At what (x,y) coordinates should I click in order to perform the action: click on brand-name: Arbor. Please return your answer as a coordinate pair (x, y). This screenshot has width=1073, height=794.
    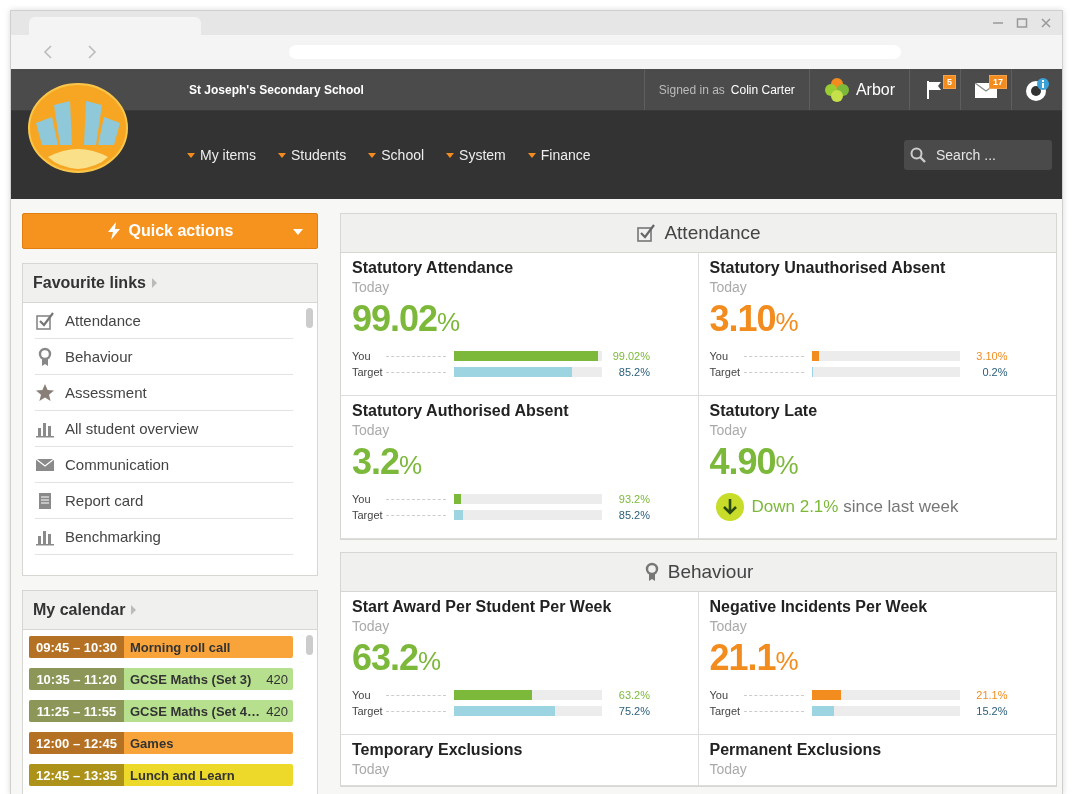
    Looking at the image, I should click on (875, 89).